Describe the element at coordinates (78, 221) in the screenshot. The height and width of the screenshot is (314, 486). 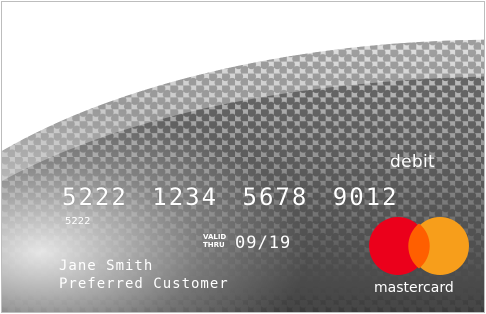
I see `card-number-short: 5222` at that location.